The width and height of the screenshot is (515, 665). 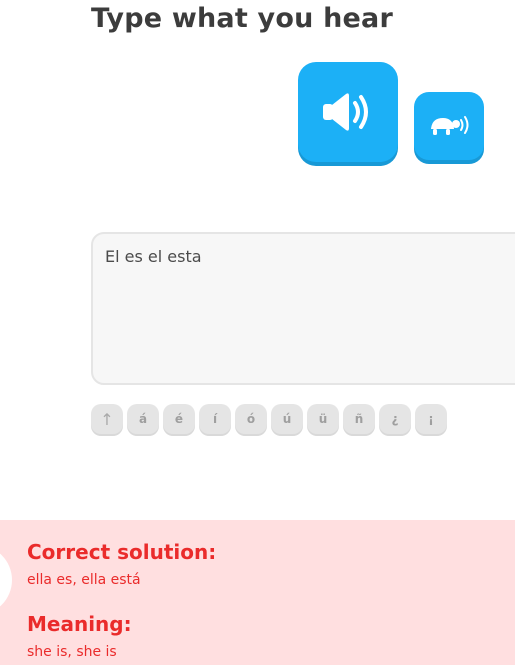 I want to click on play-audio-button, so click(x=348, y=112).